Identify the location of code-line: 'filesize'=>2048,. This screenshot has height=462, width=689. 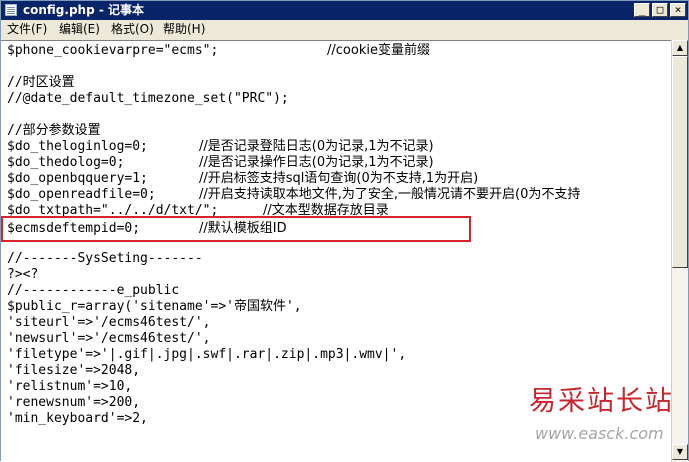
(73, 371).